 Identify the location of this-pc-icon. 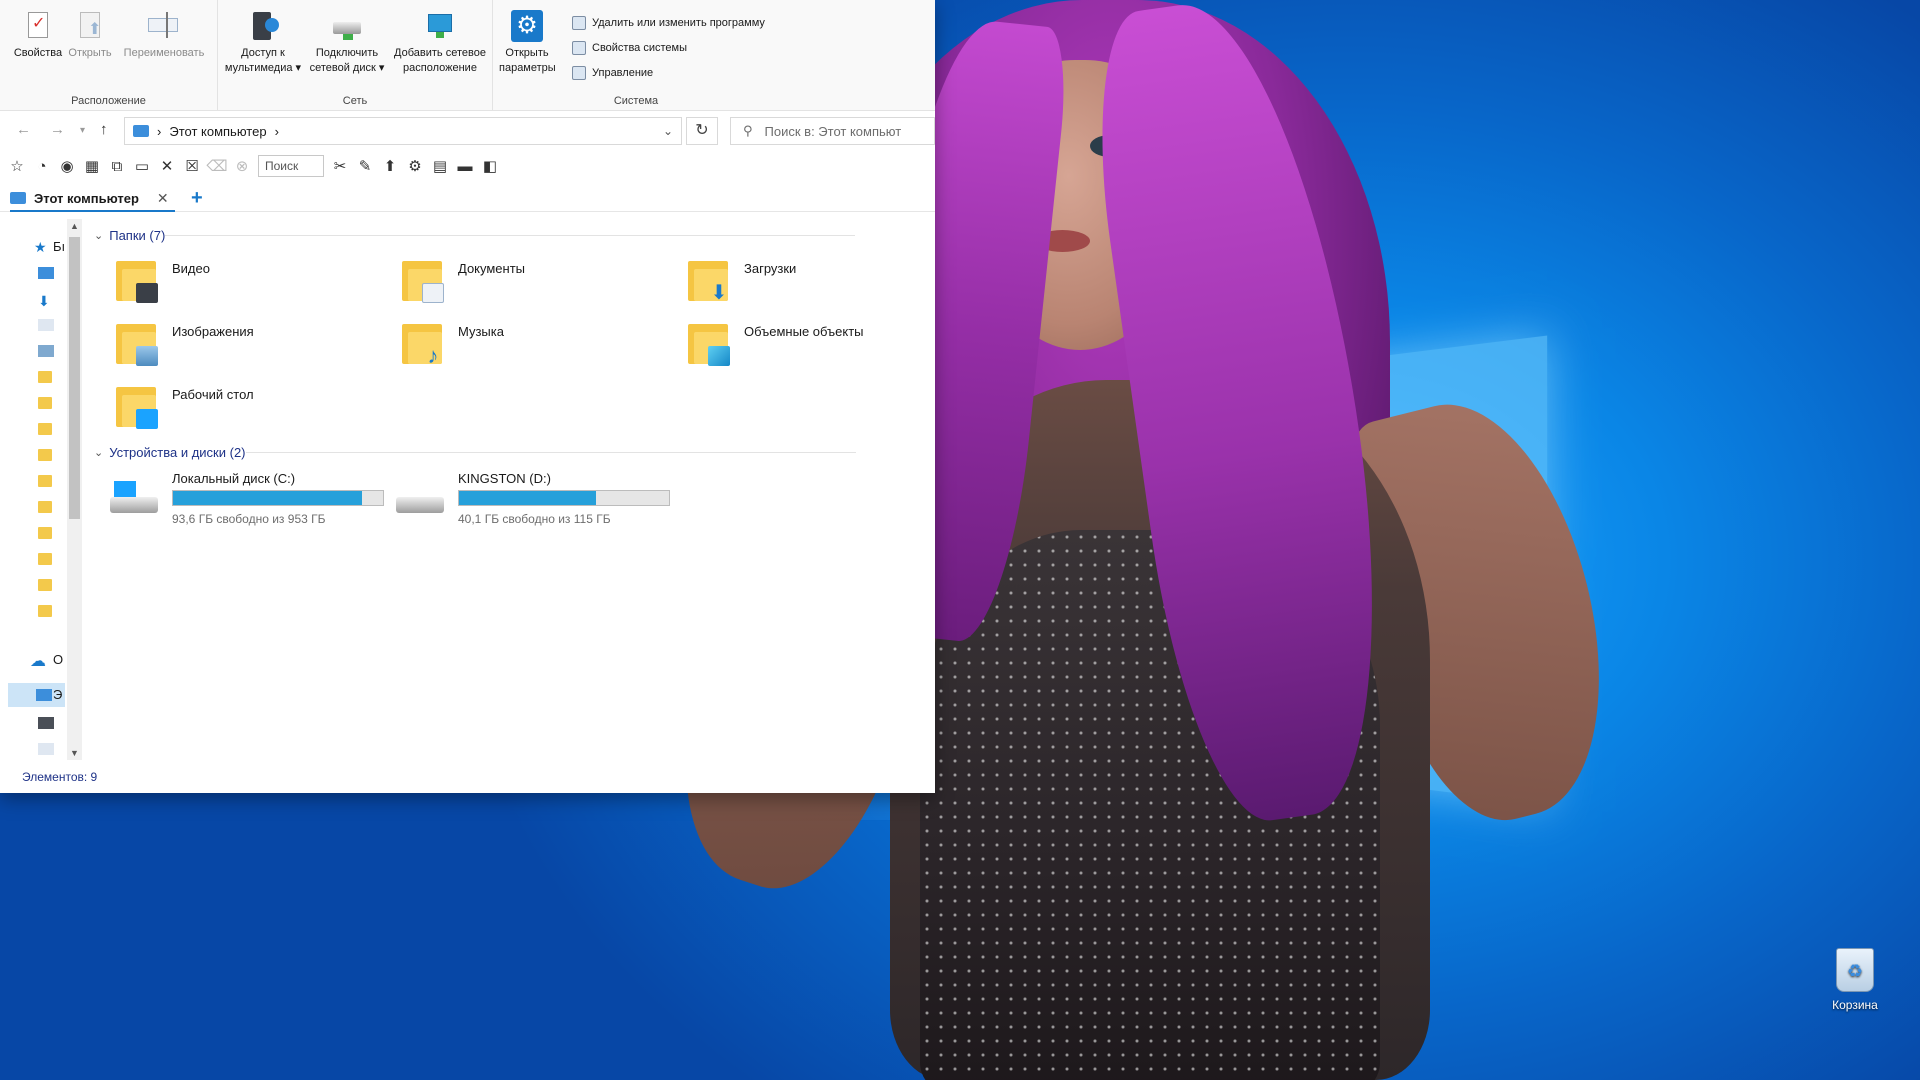
(141, 131).